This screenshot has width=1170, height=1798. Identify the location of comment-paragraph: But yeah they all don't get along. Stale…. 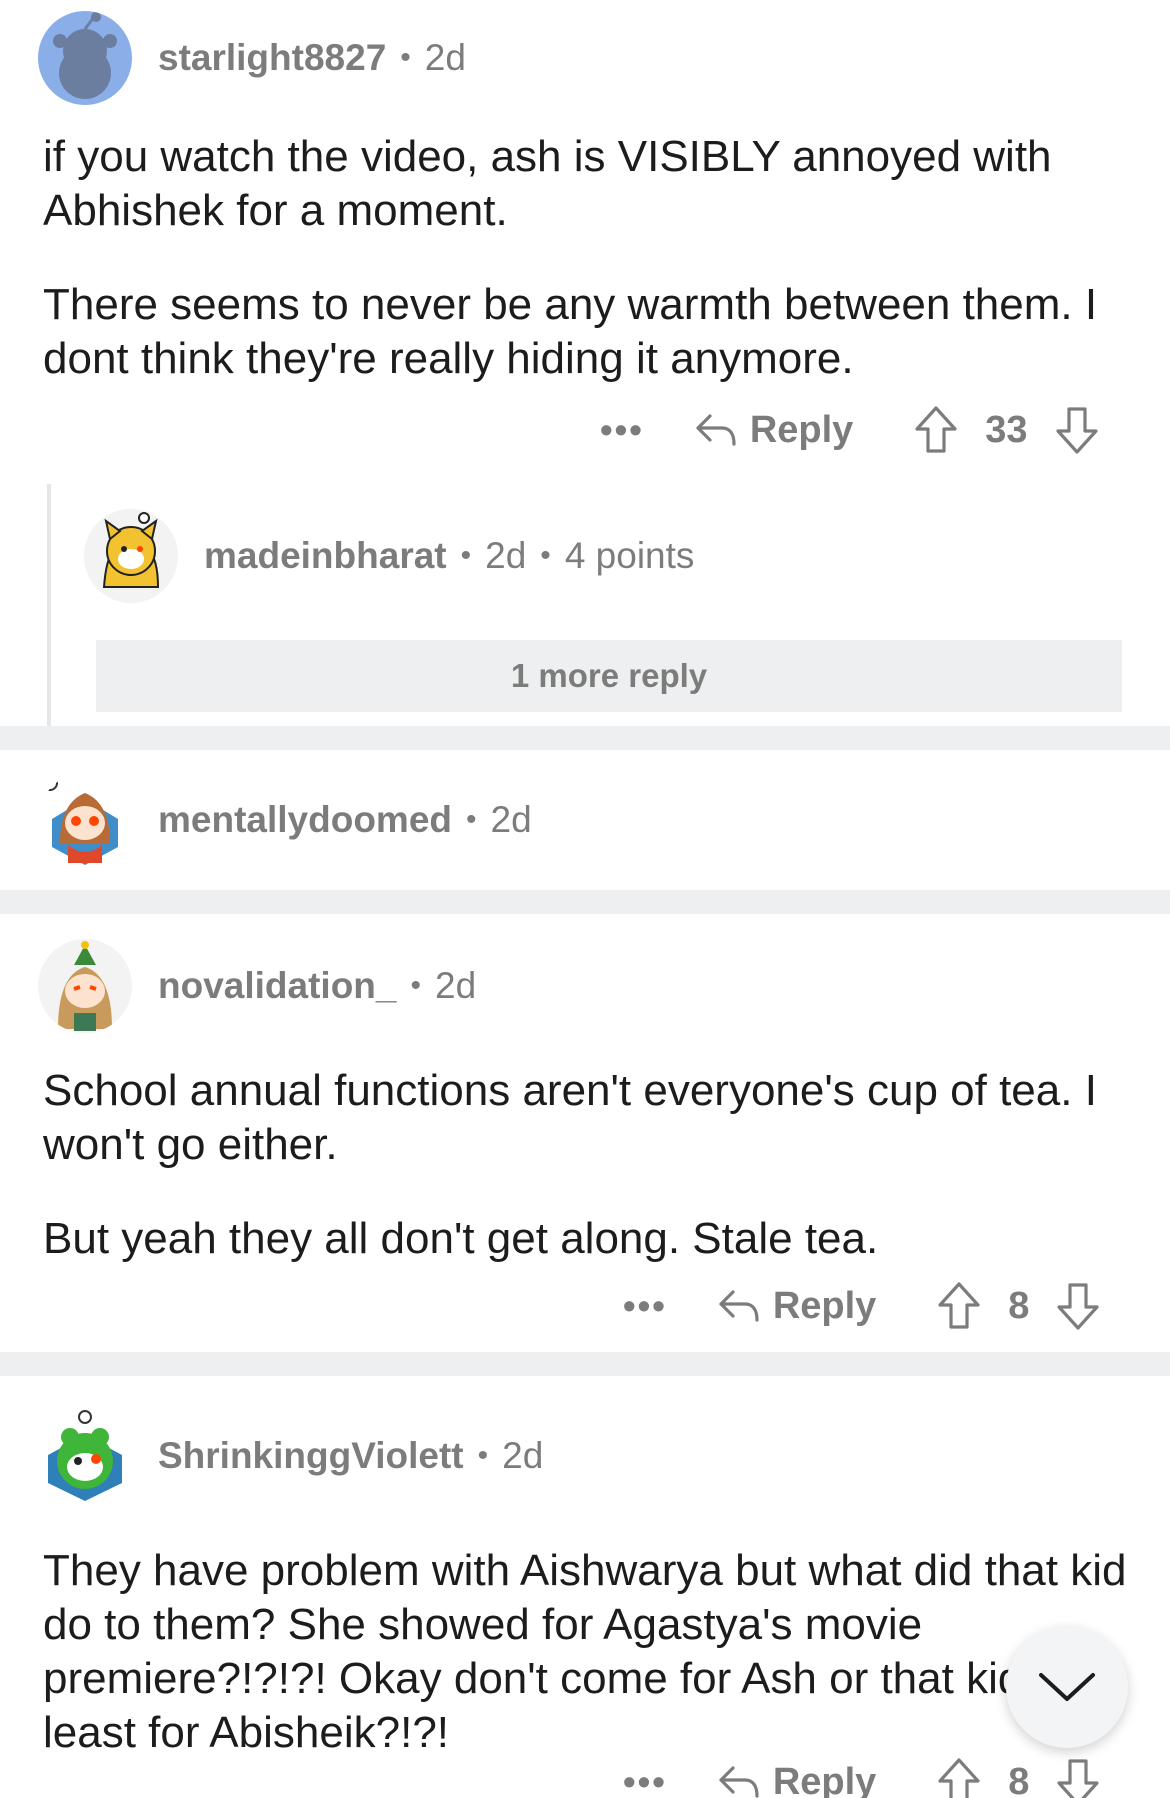
(461, 1238).